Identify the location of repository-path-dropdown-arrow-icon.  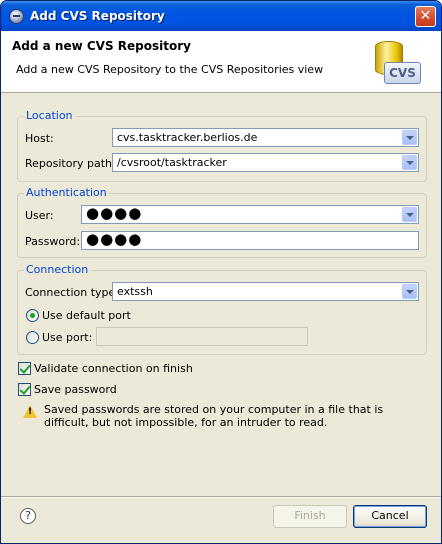
(409, 162).